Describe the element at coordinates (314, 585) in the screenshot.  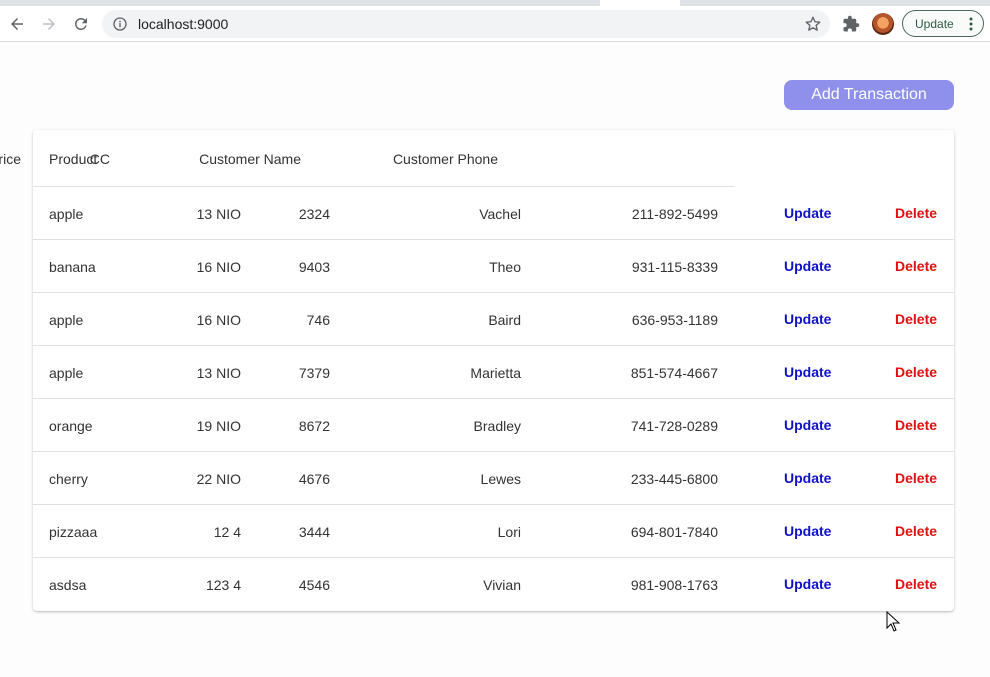
I see `cell-cc: 4546` at that location.